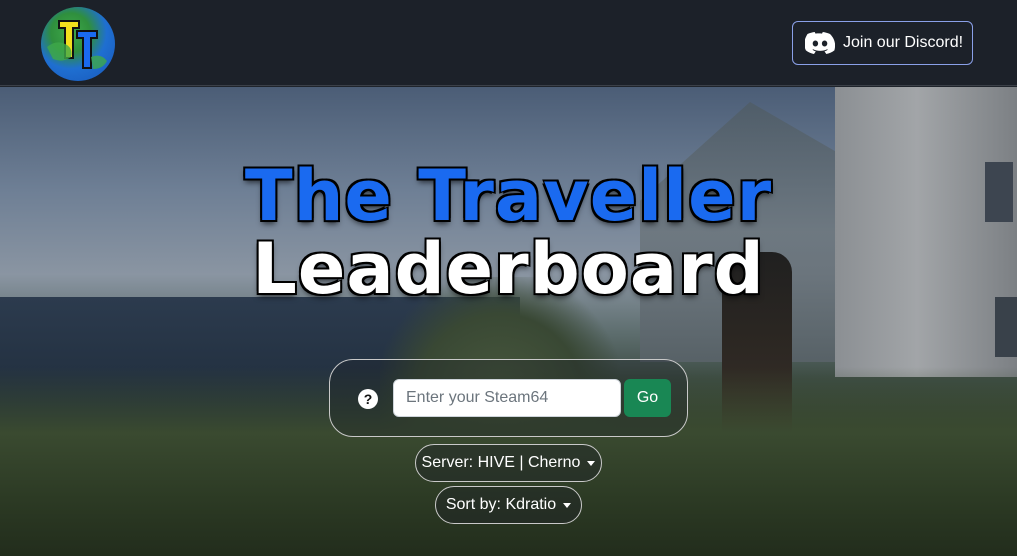 The height and width of the screenshot is (556, 1017). I want to click on help-icon: ?, so click(368, 399).